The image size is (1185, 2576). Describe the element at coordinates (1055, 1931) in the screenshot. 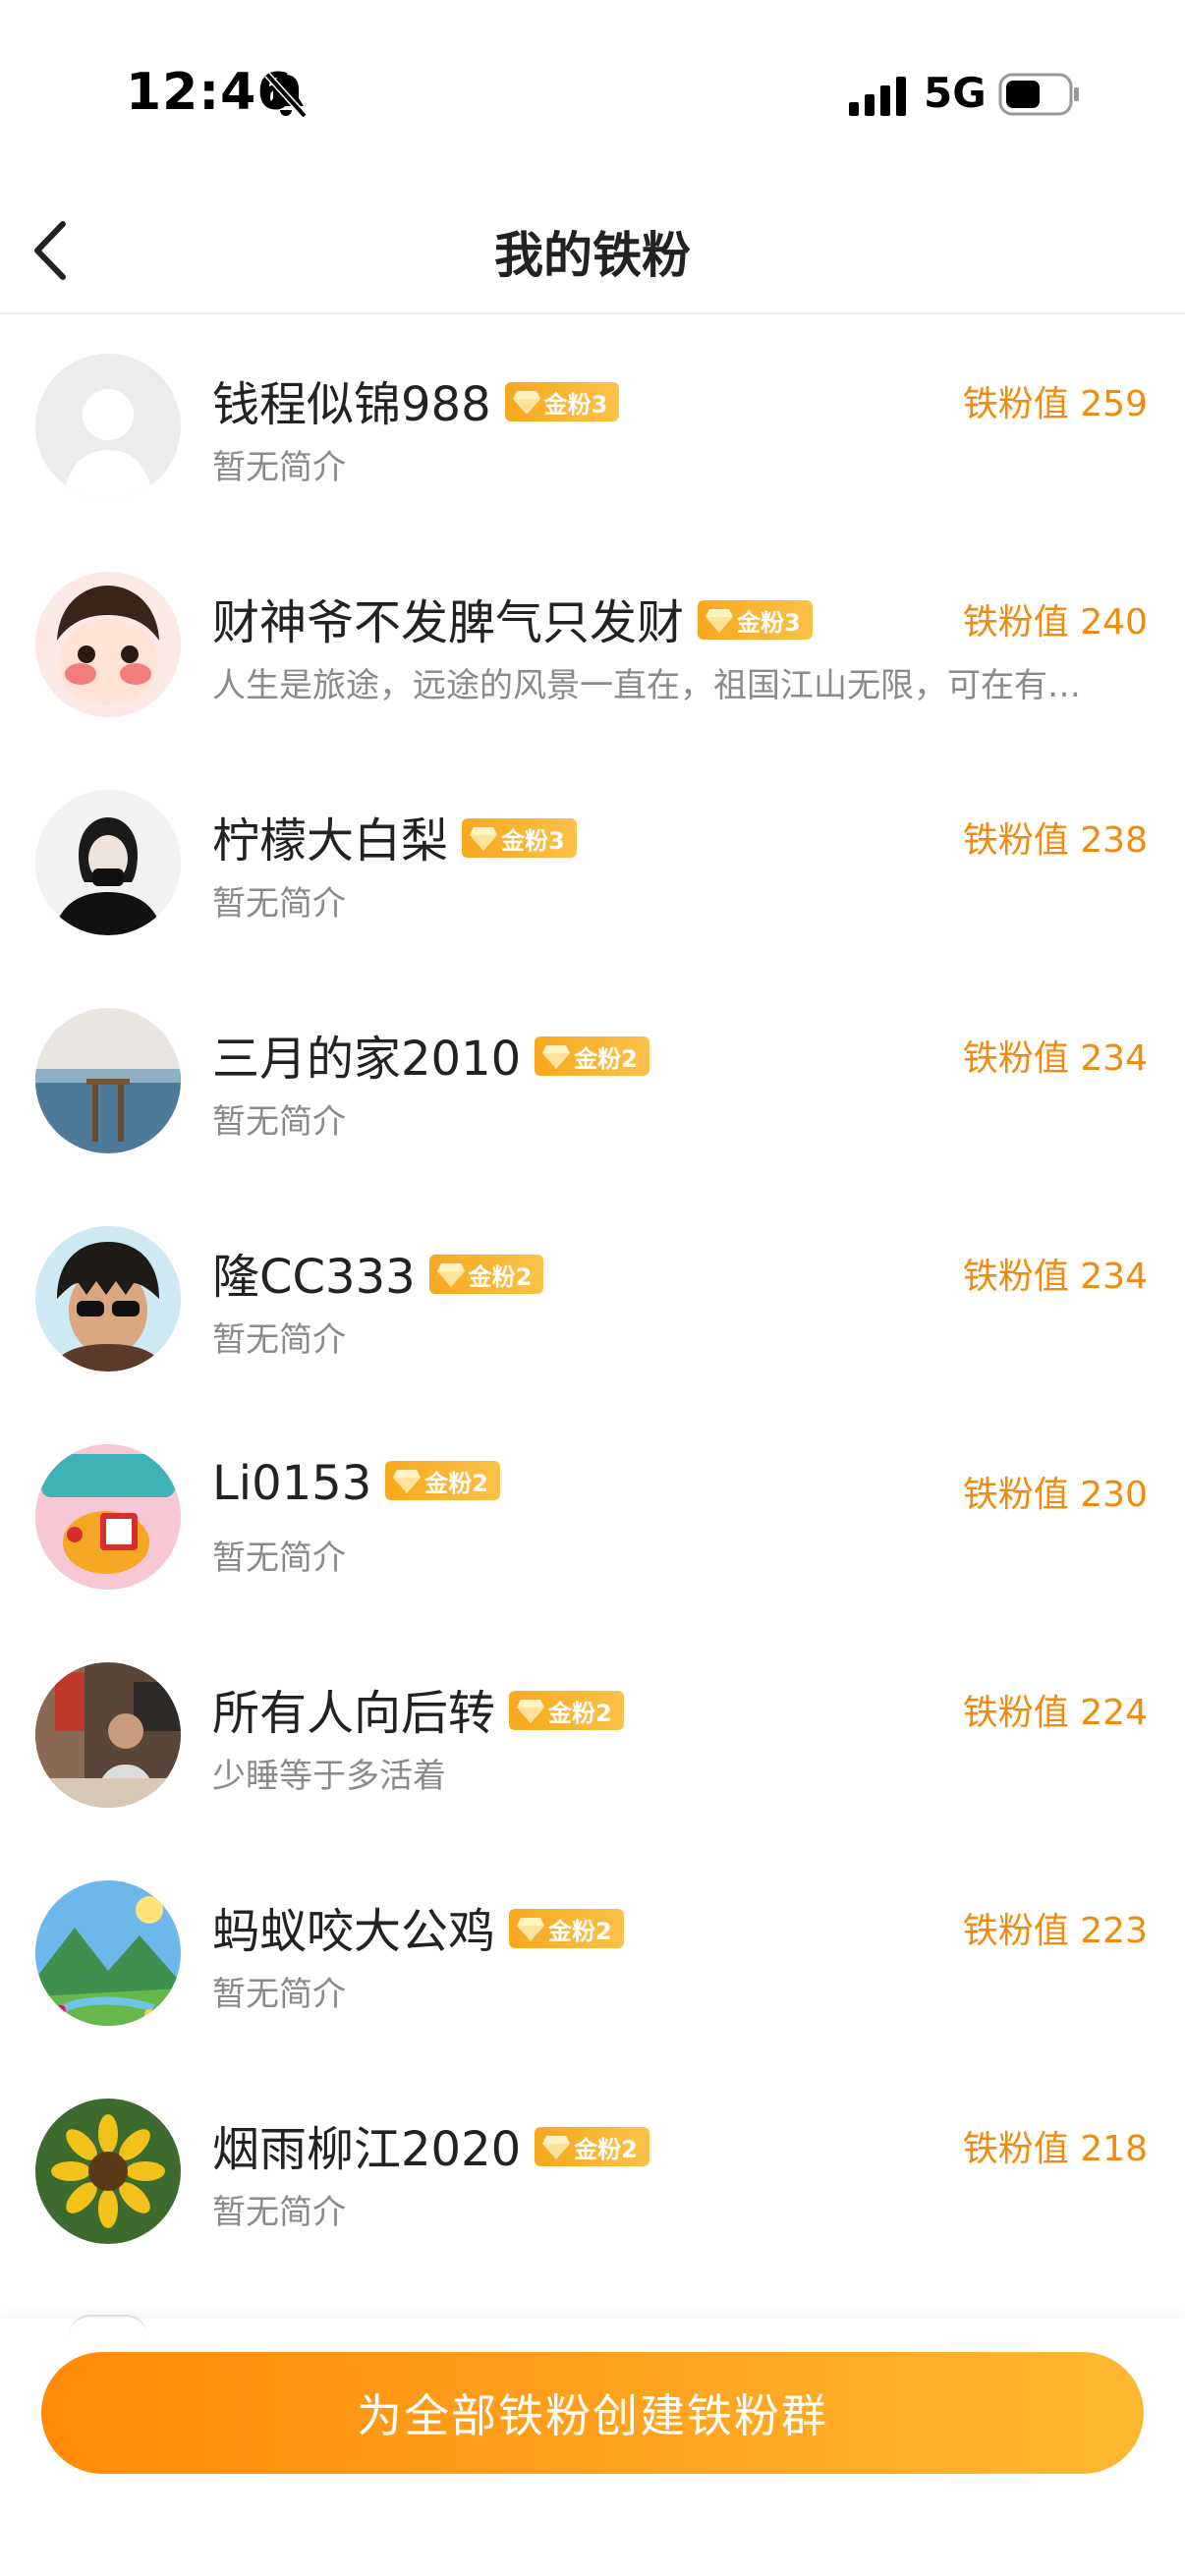

I see `fan-score: 铁粉值 223` at that location.